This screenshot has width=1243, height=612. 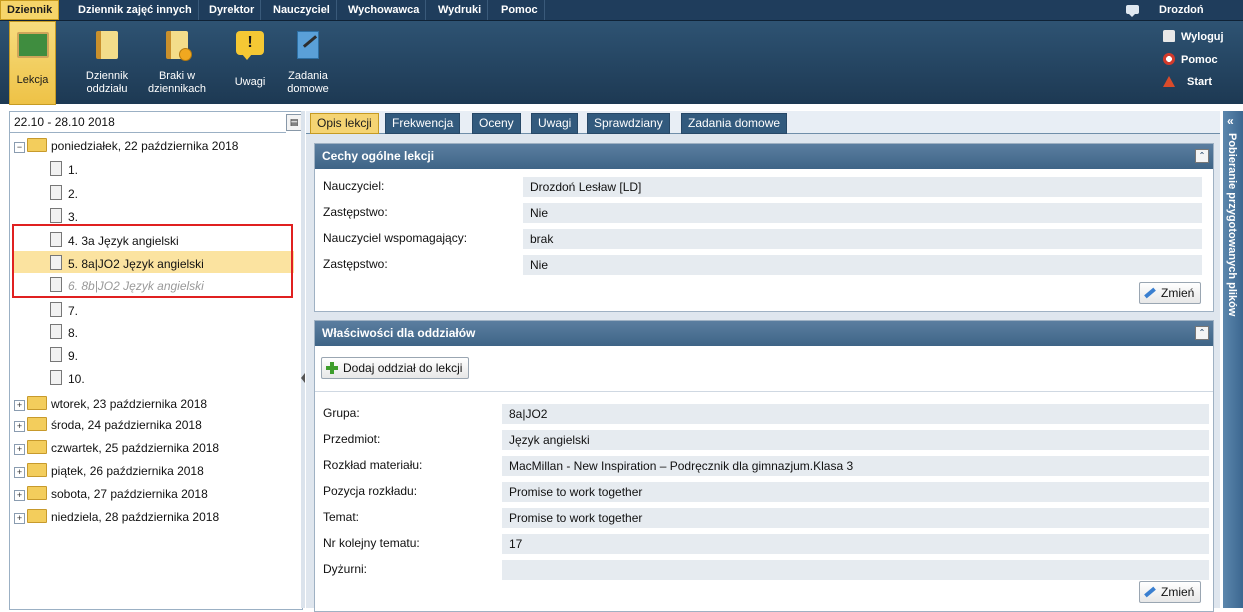 I want to click on highlight-box, so click(x=152, y=261).